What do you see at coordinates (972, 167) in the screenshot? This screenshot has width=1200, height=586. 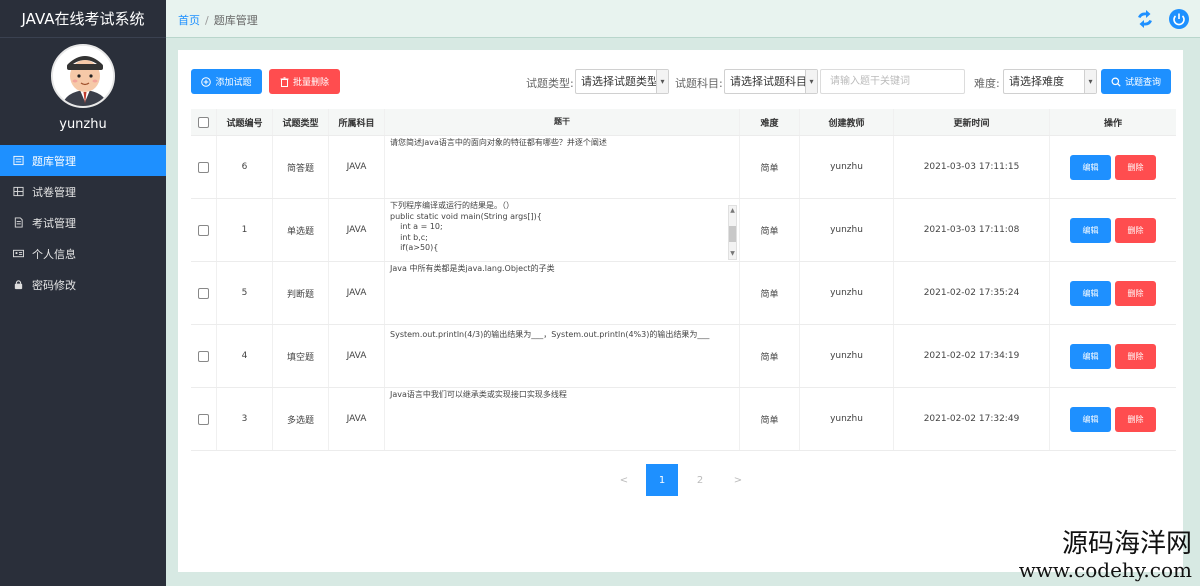 I see `question-updated-time: 2021-03-03 17:11:15` at bounding box center [972, 167].